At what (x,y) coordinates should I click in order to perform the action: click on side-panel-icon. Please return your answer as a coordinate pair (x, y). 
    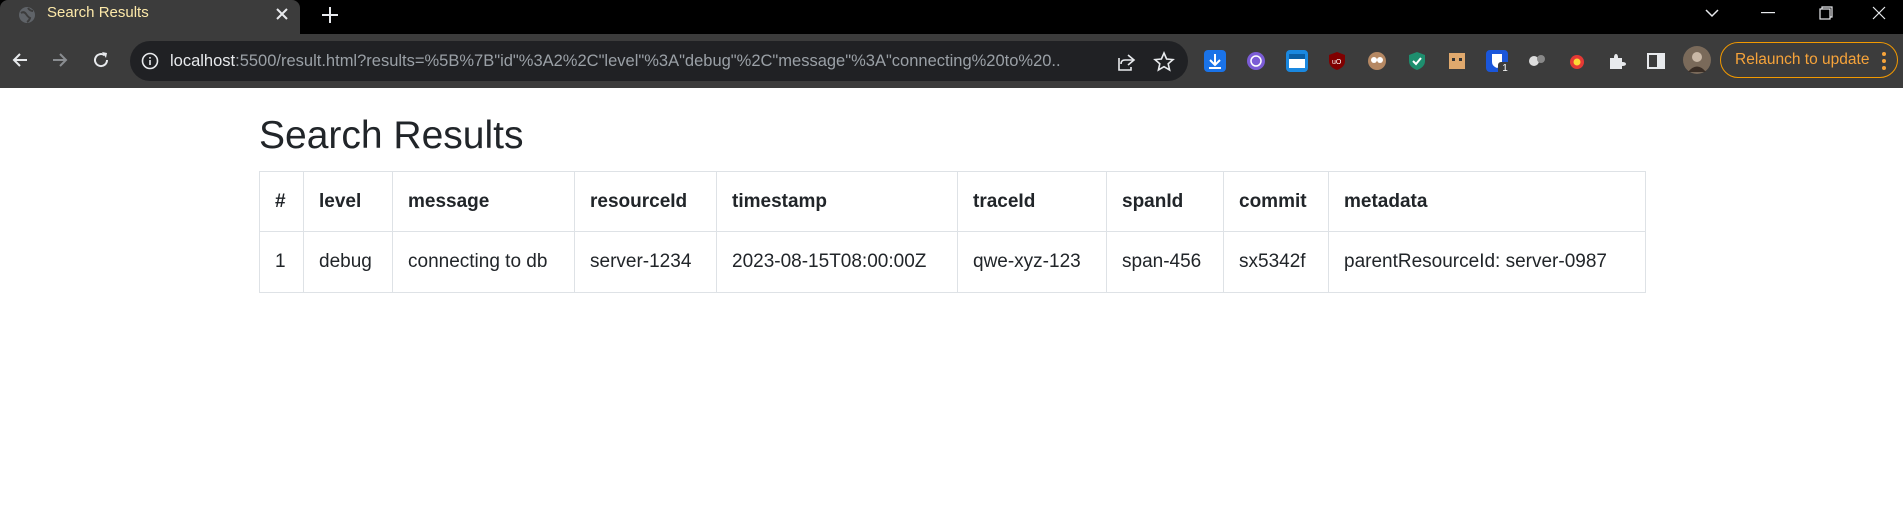
    Looking at the image, I should click on (1656, 61).